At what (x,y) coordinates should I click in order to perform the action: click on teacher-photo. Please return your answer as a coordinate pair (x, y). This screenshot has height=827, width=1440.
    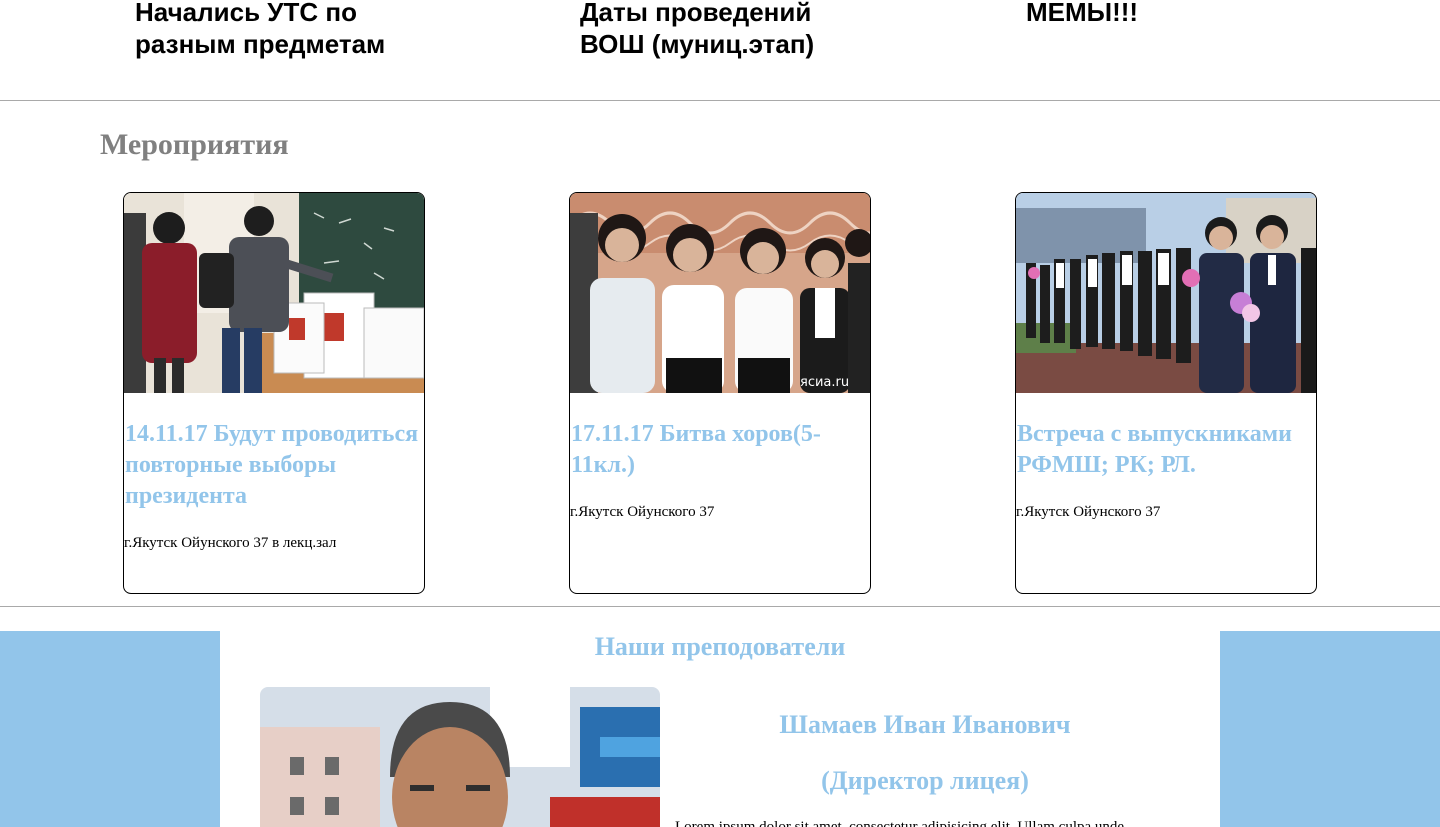
    Looking at the image, I should click on (460, 757).